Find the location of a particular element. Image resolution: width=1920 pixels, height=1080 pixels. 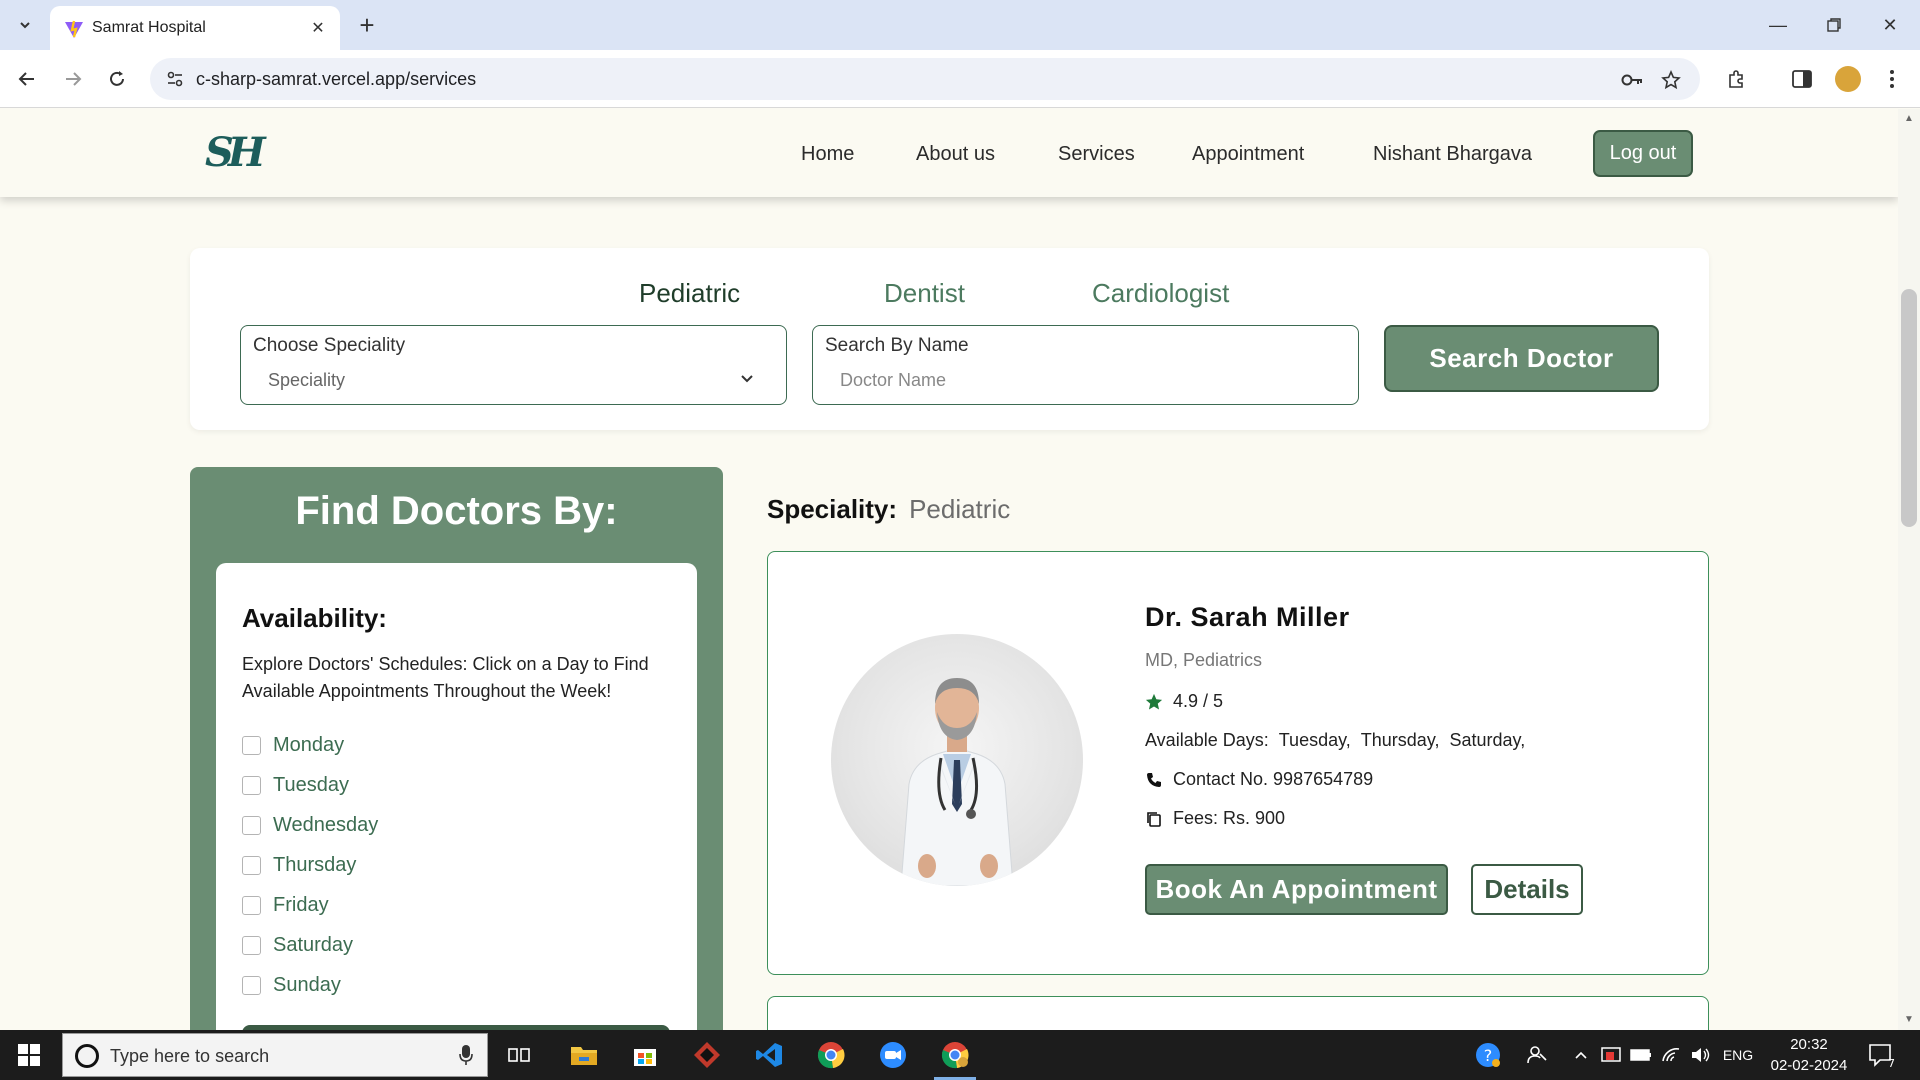

language-indicator: ENG is located at coordinates (1738, 1055).